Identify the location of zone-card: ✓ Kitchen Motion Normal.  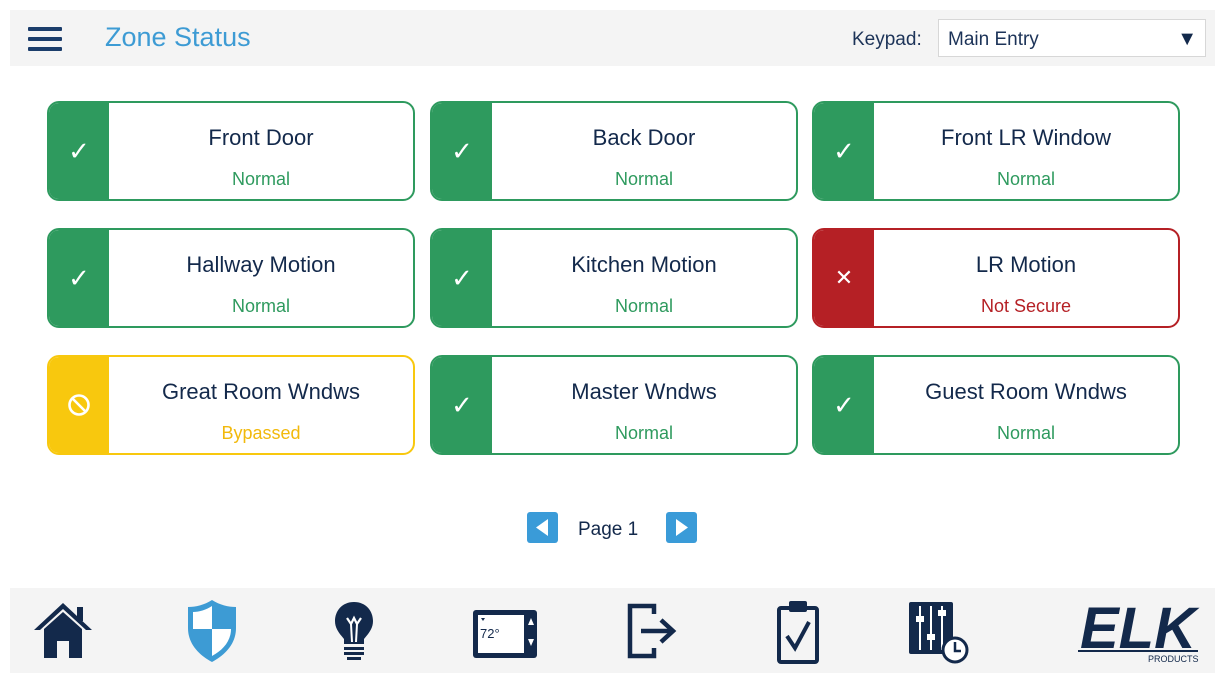
(614, 278).